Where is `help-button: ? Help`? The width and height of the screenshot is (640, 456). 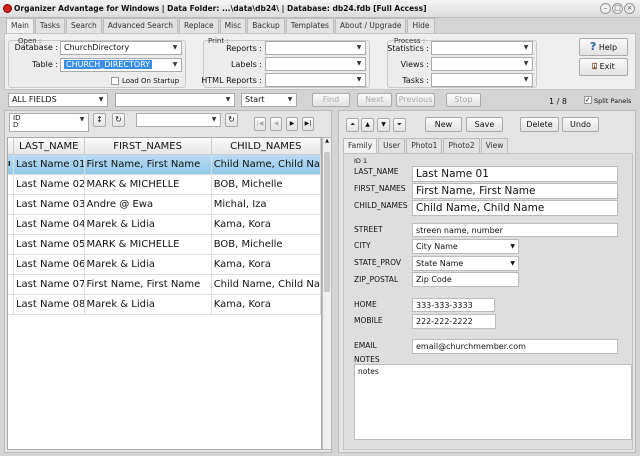 help-button: ? Help is located at coordinates (603, 47).